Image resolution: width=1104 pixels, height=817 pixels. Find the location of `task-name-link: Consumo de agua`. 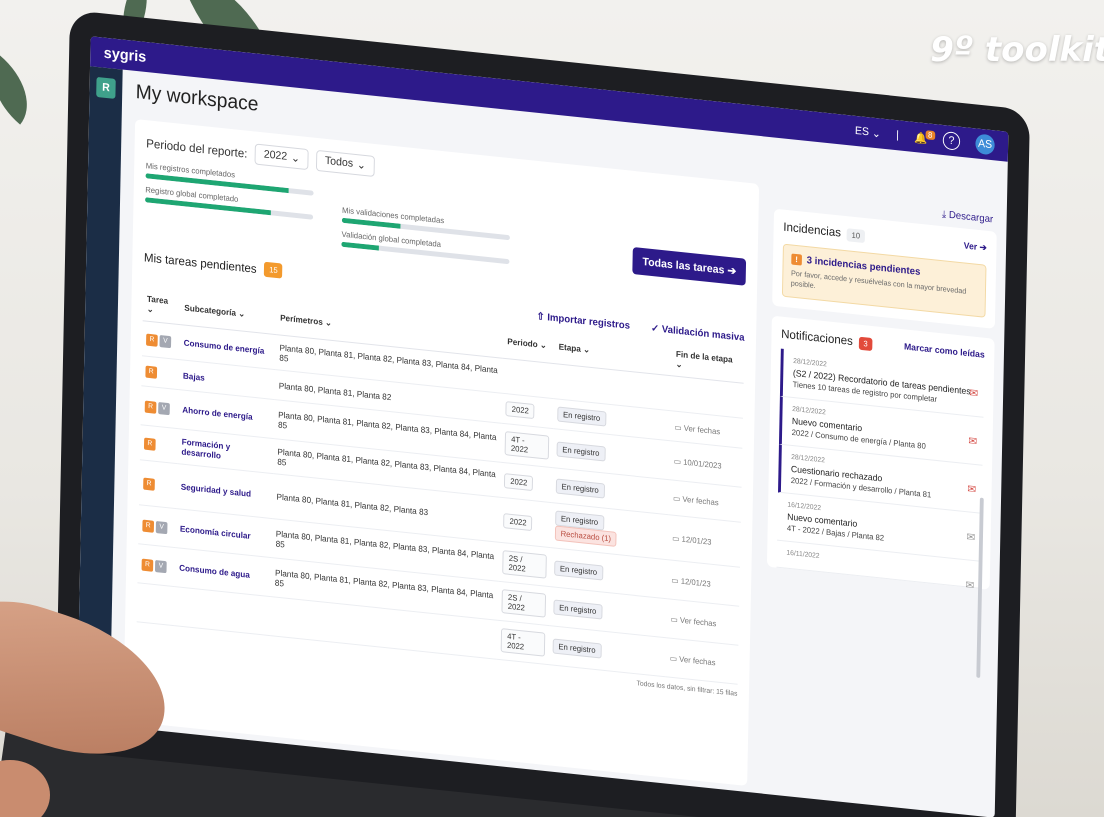

task-name-link: Consumo de agua is located at coordinates (214, 571).